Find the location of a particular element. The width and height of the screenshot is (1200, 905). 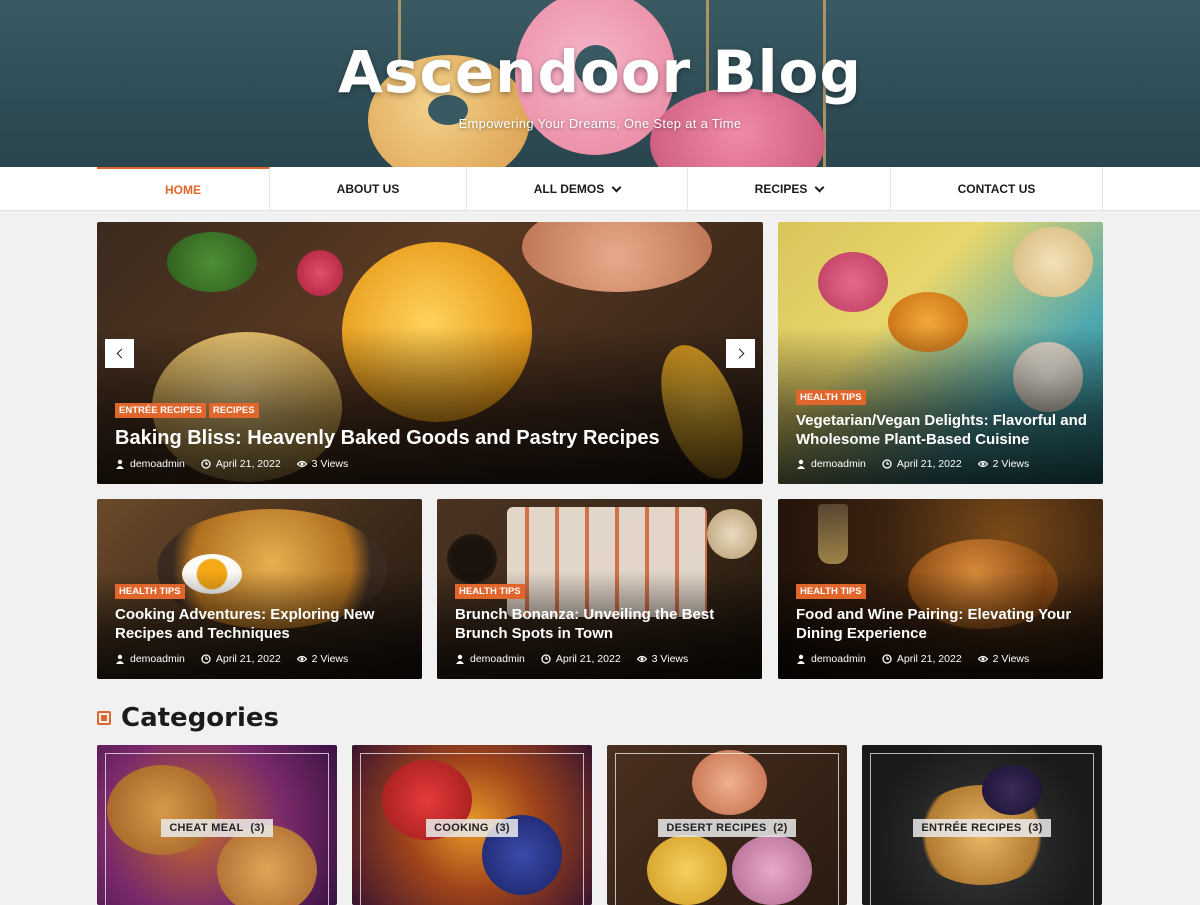

nav-label: ABOUT US is located at coordinates (368, 189).